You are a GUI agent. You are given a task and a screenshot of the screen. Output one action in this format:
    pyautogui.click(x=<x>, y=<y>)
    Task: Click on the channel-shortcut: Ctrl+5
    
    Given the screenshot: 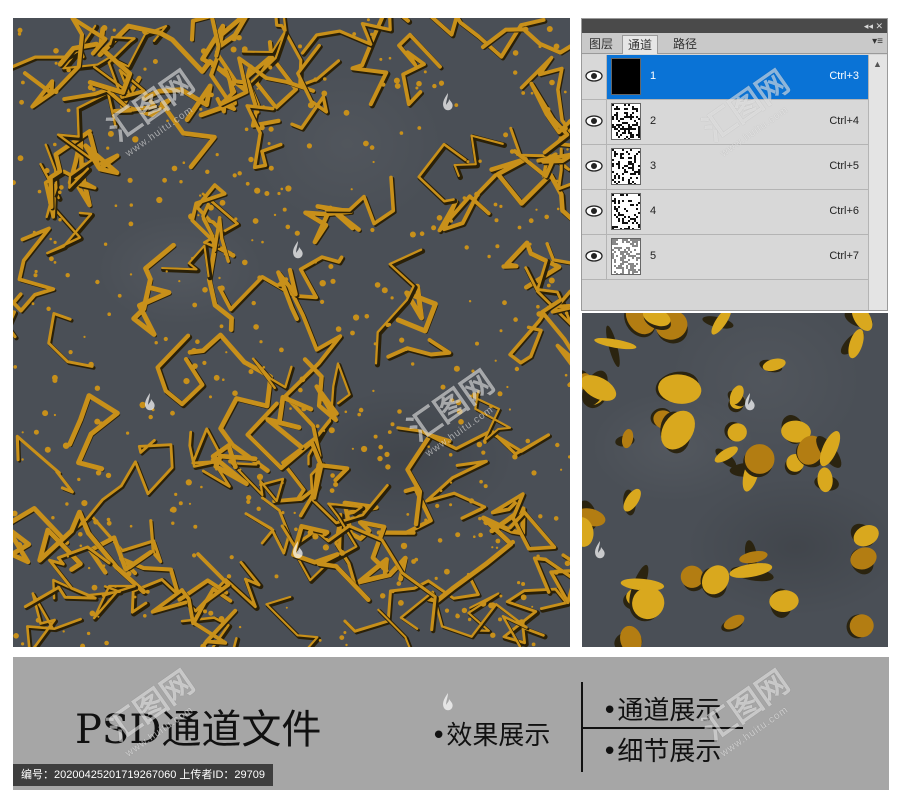 What is the action you would take?
    pyautogui.click(x=844, y=166)
    